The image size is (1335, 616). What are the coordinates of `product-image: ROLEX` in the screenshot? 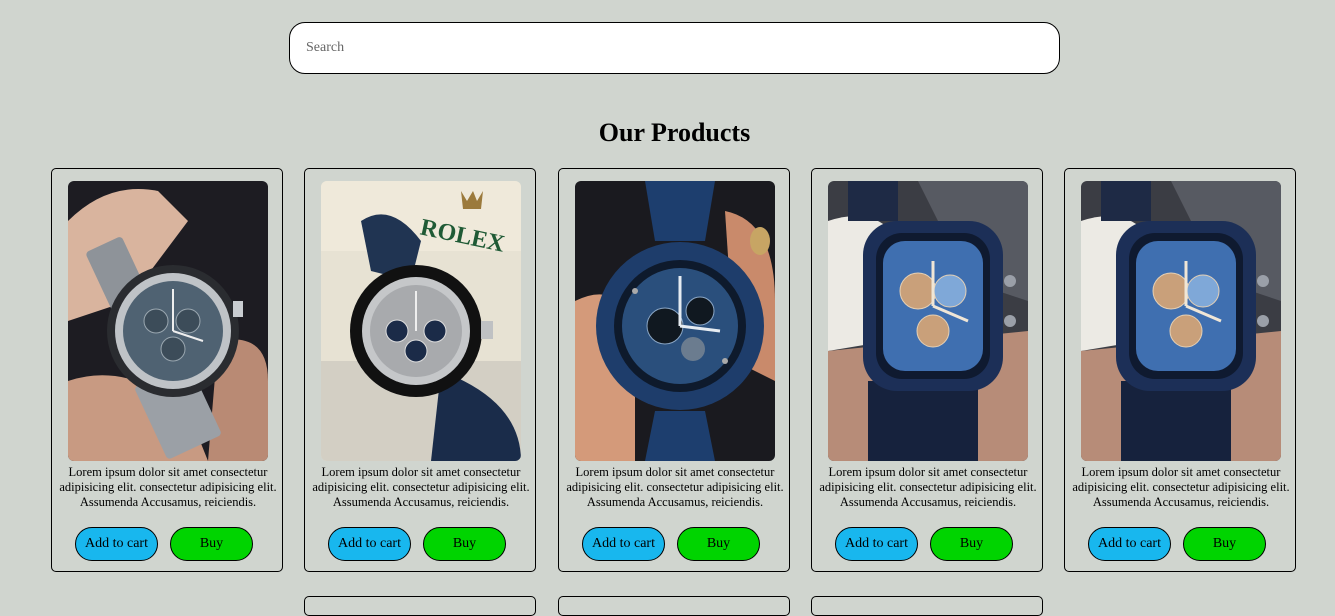 It's located at (421, 321).